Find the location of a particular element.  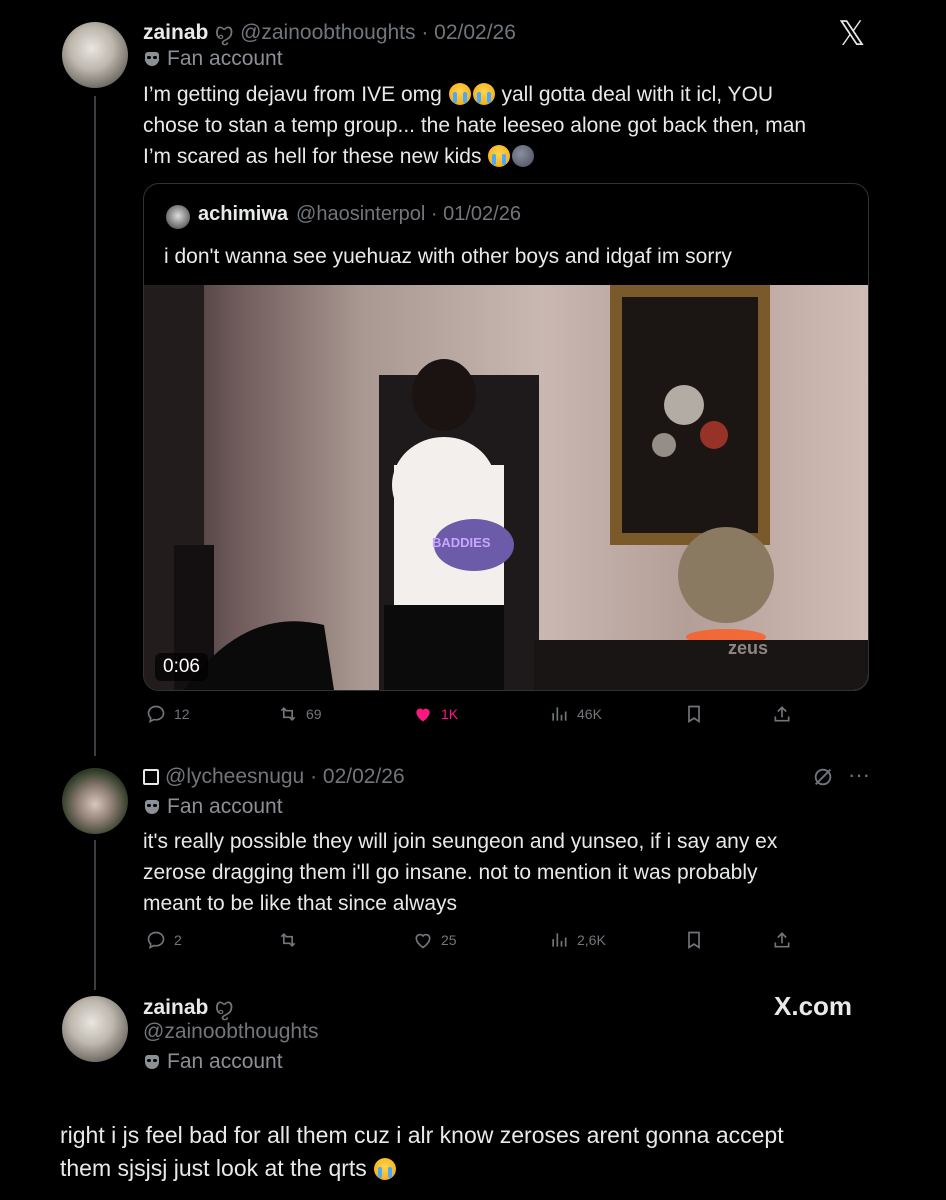

views-button: 2,6K is located at coordinates (577, 940).